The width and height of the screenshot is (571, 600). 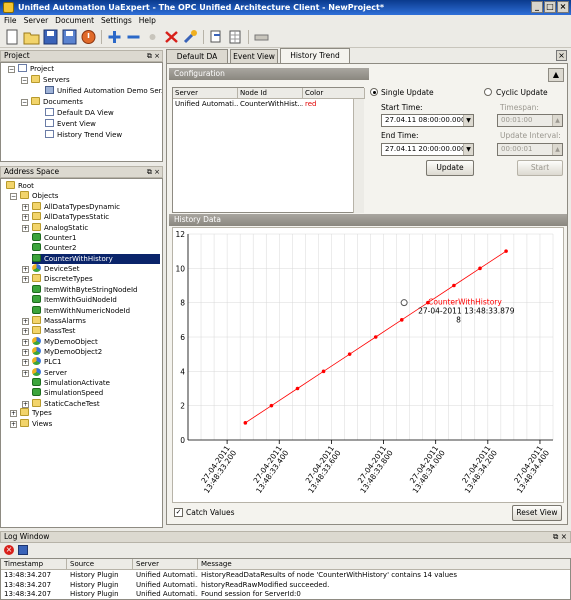 I want to click on tree-item-masstest: MassTest, so click(x=53, y=331).